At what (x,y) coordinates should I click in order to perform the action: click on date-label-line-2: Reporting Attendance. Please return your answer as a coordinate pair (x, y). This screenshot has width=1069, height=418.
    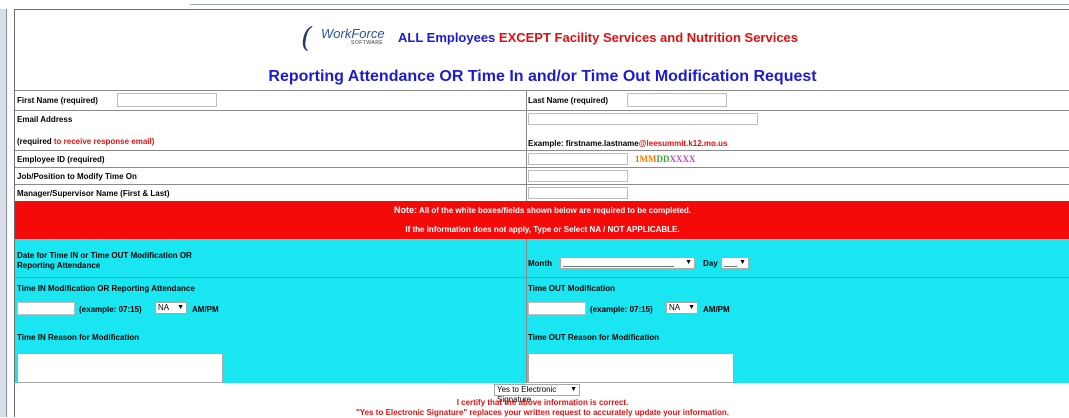
    Looking at the image, I should click on (59, 265).